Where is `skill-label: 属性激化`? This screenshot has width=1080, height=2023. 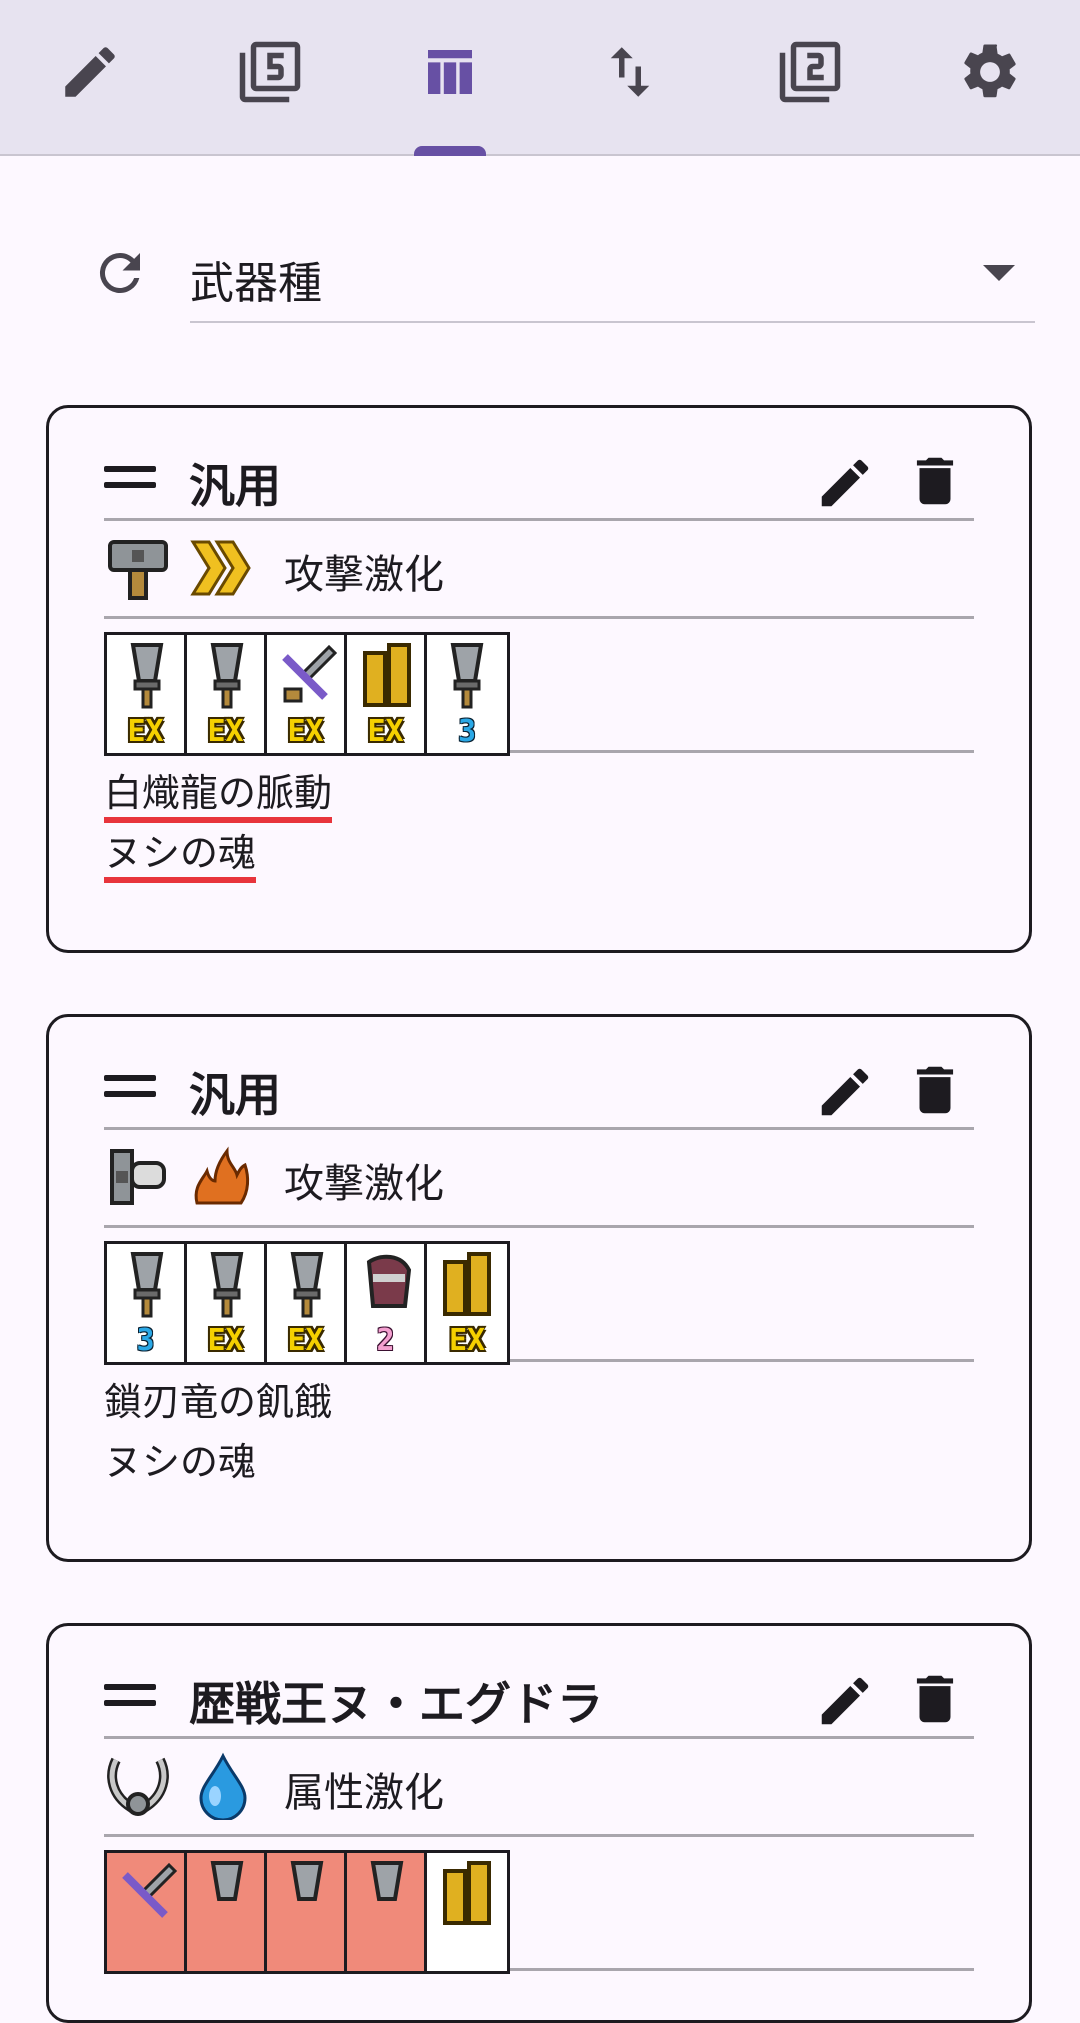 skill-label: 属性激化 is located at coordinates (364, 1793).